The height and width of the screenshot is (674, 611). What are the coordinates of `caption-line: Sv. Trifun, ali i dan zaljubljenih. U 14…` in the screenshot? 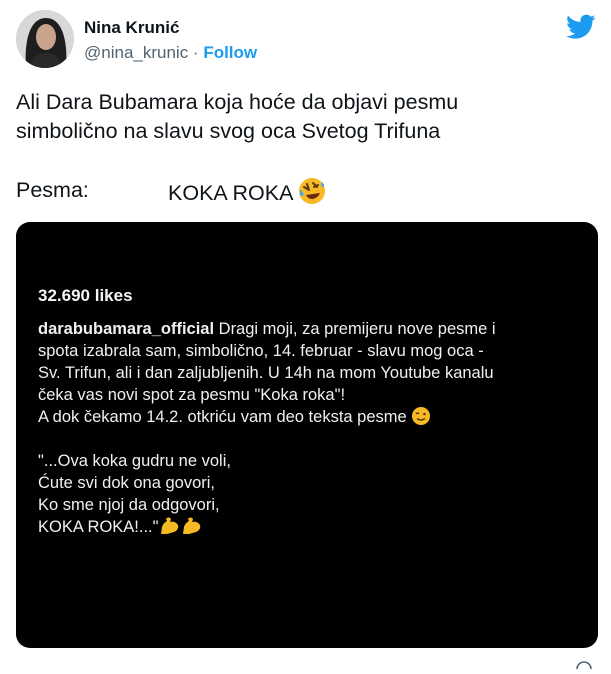 It's located at (266, 373).